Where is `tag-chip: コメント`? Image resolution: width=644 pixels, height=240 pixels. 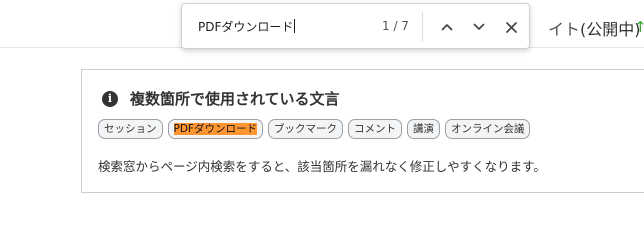
tag-chip: コメント is located at coordinates (374, 129).